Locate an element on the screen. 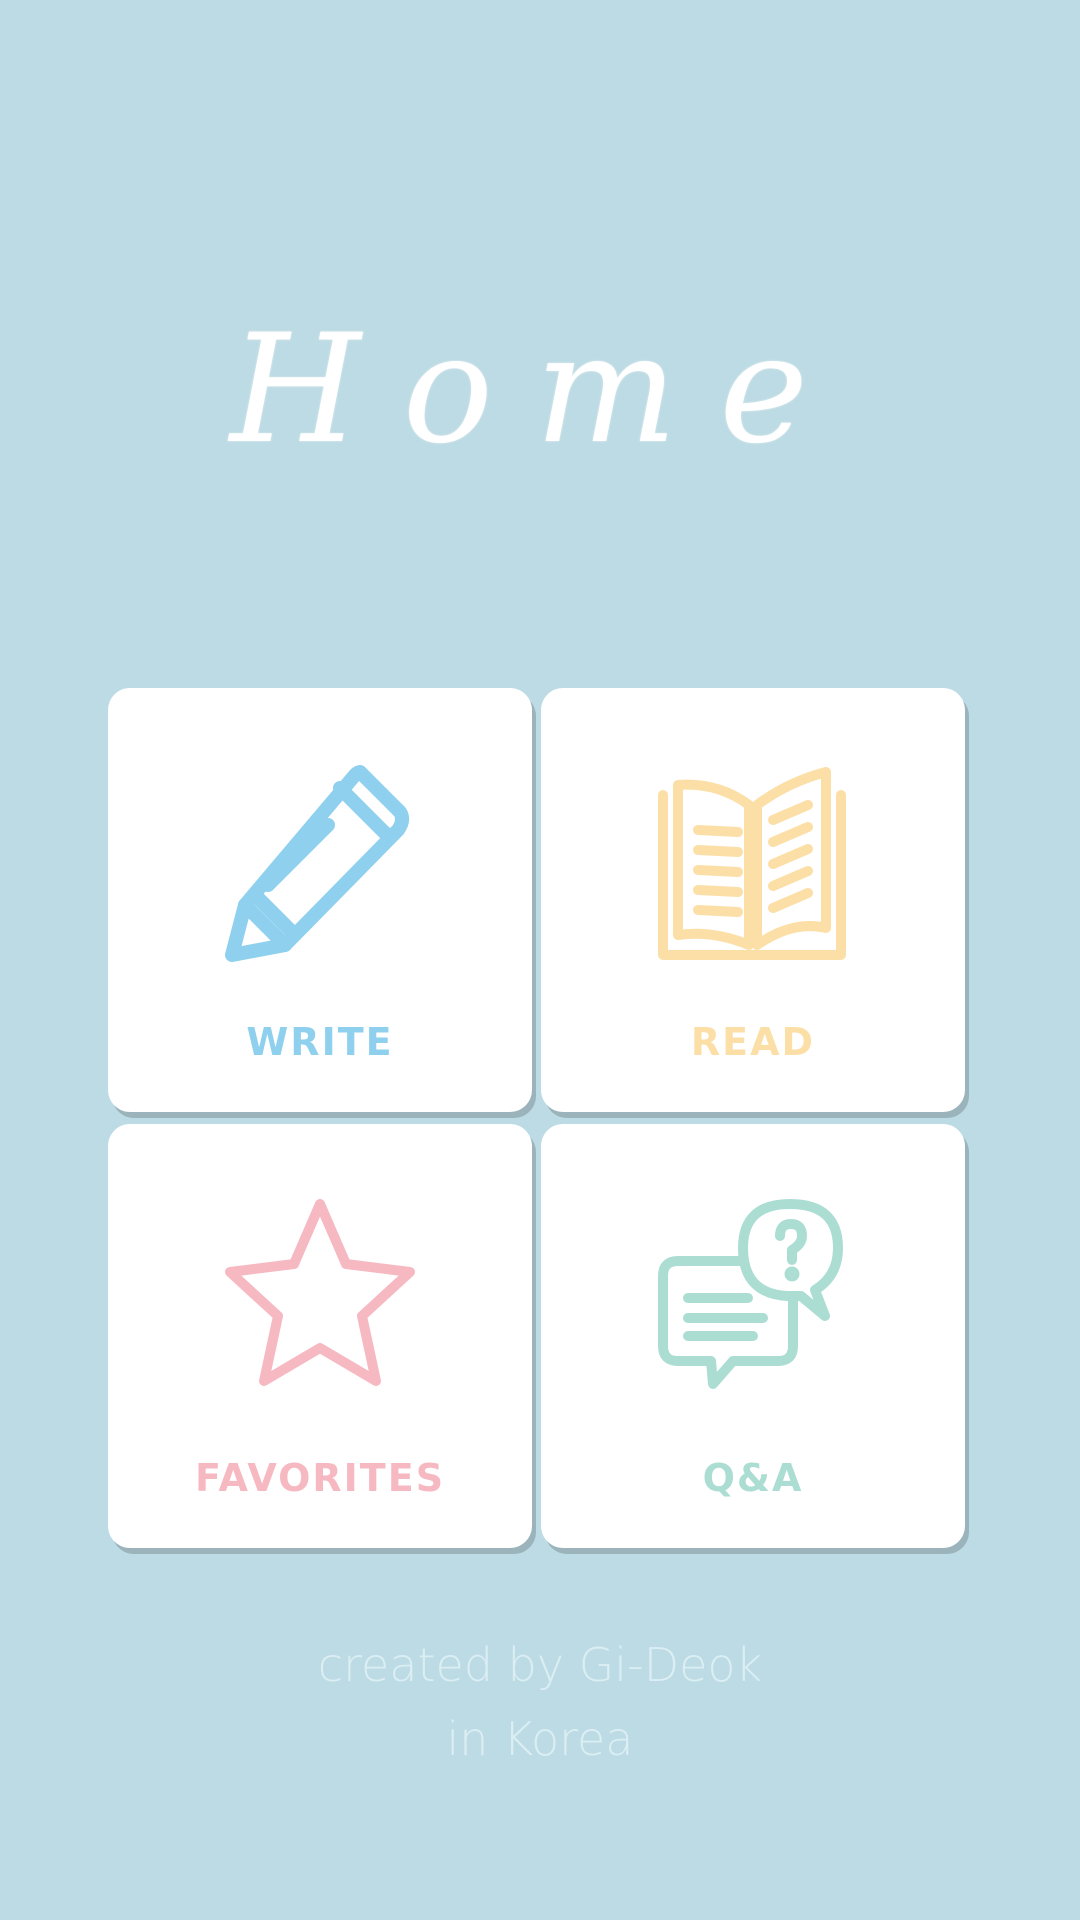 The width and height of the screenshot is (1080, 1920). write-button: WRITE is located at coordinates (320, 900).